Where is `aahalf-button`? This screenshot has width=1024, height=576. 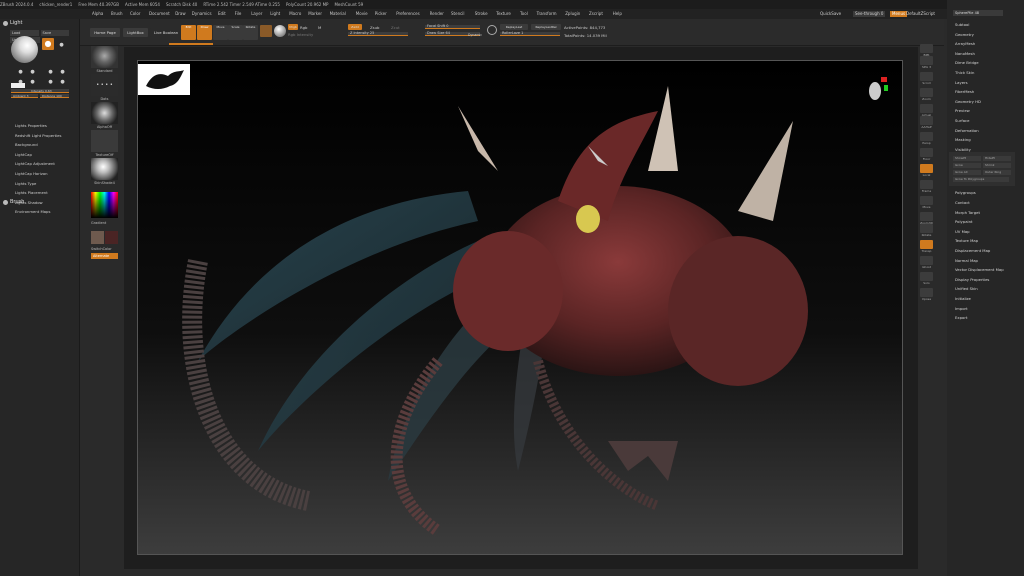
aahalf-button is located at coordinates (926, 120).